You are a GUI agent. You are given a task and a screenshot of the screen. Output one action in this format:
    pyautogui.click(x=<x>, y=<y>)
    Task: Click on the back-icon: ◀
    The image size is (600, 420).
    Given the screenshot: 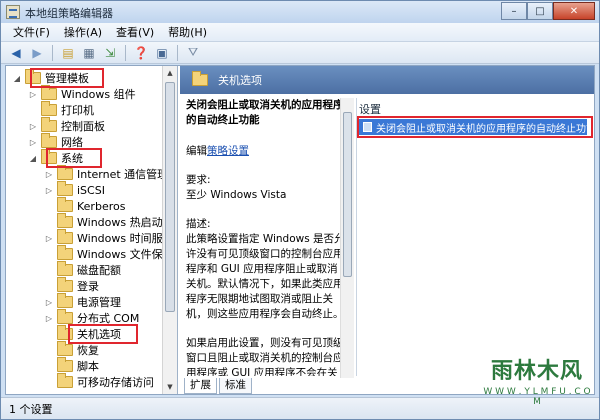 What is the action you would take?
    pyautogui.click(x=16, y=53)
    